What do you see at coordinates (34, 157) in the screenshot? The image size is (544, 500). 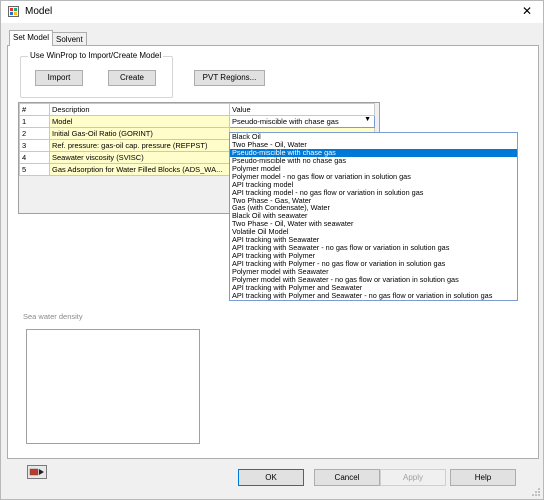 I see `row-number: 4` at bounding box center [34, 157].